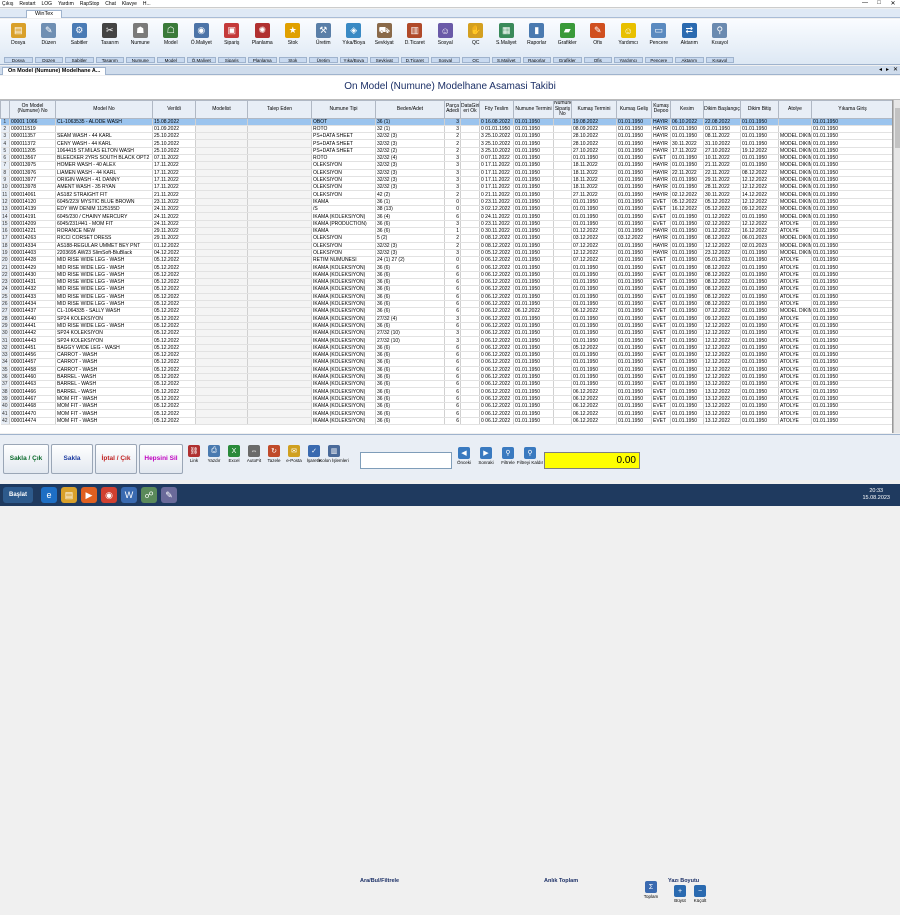  I want to click on ribbon-button-sipari-: ▣ Sipariş Sipariş, so click(232, 42).